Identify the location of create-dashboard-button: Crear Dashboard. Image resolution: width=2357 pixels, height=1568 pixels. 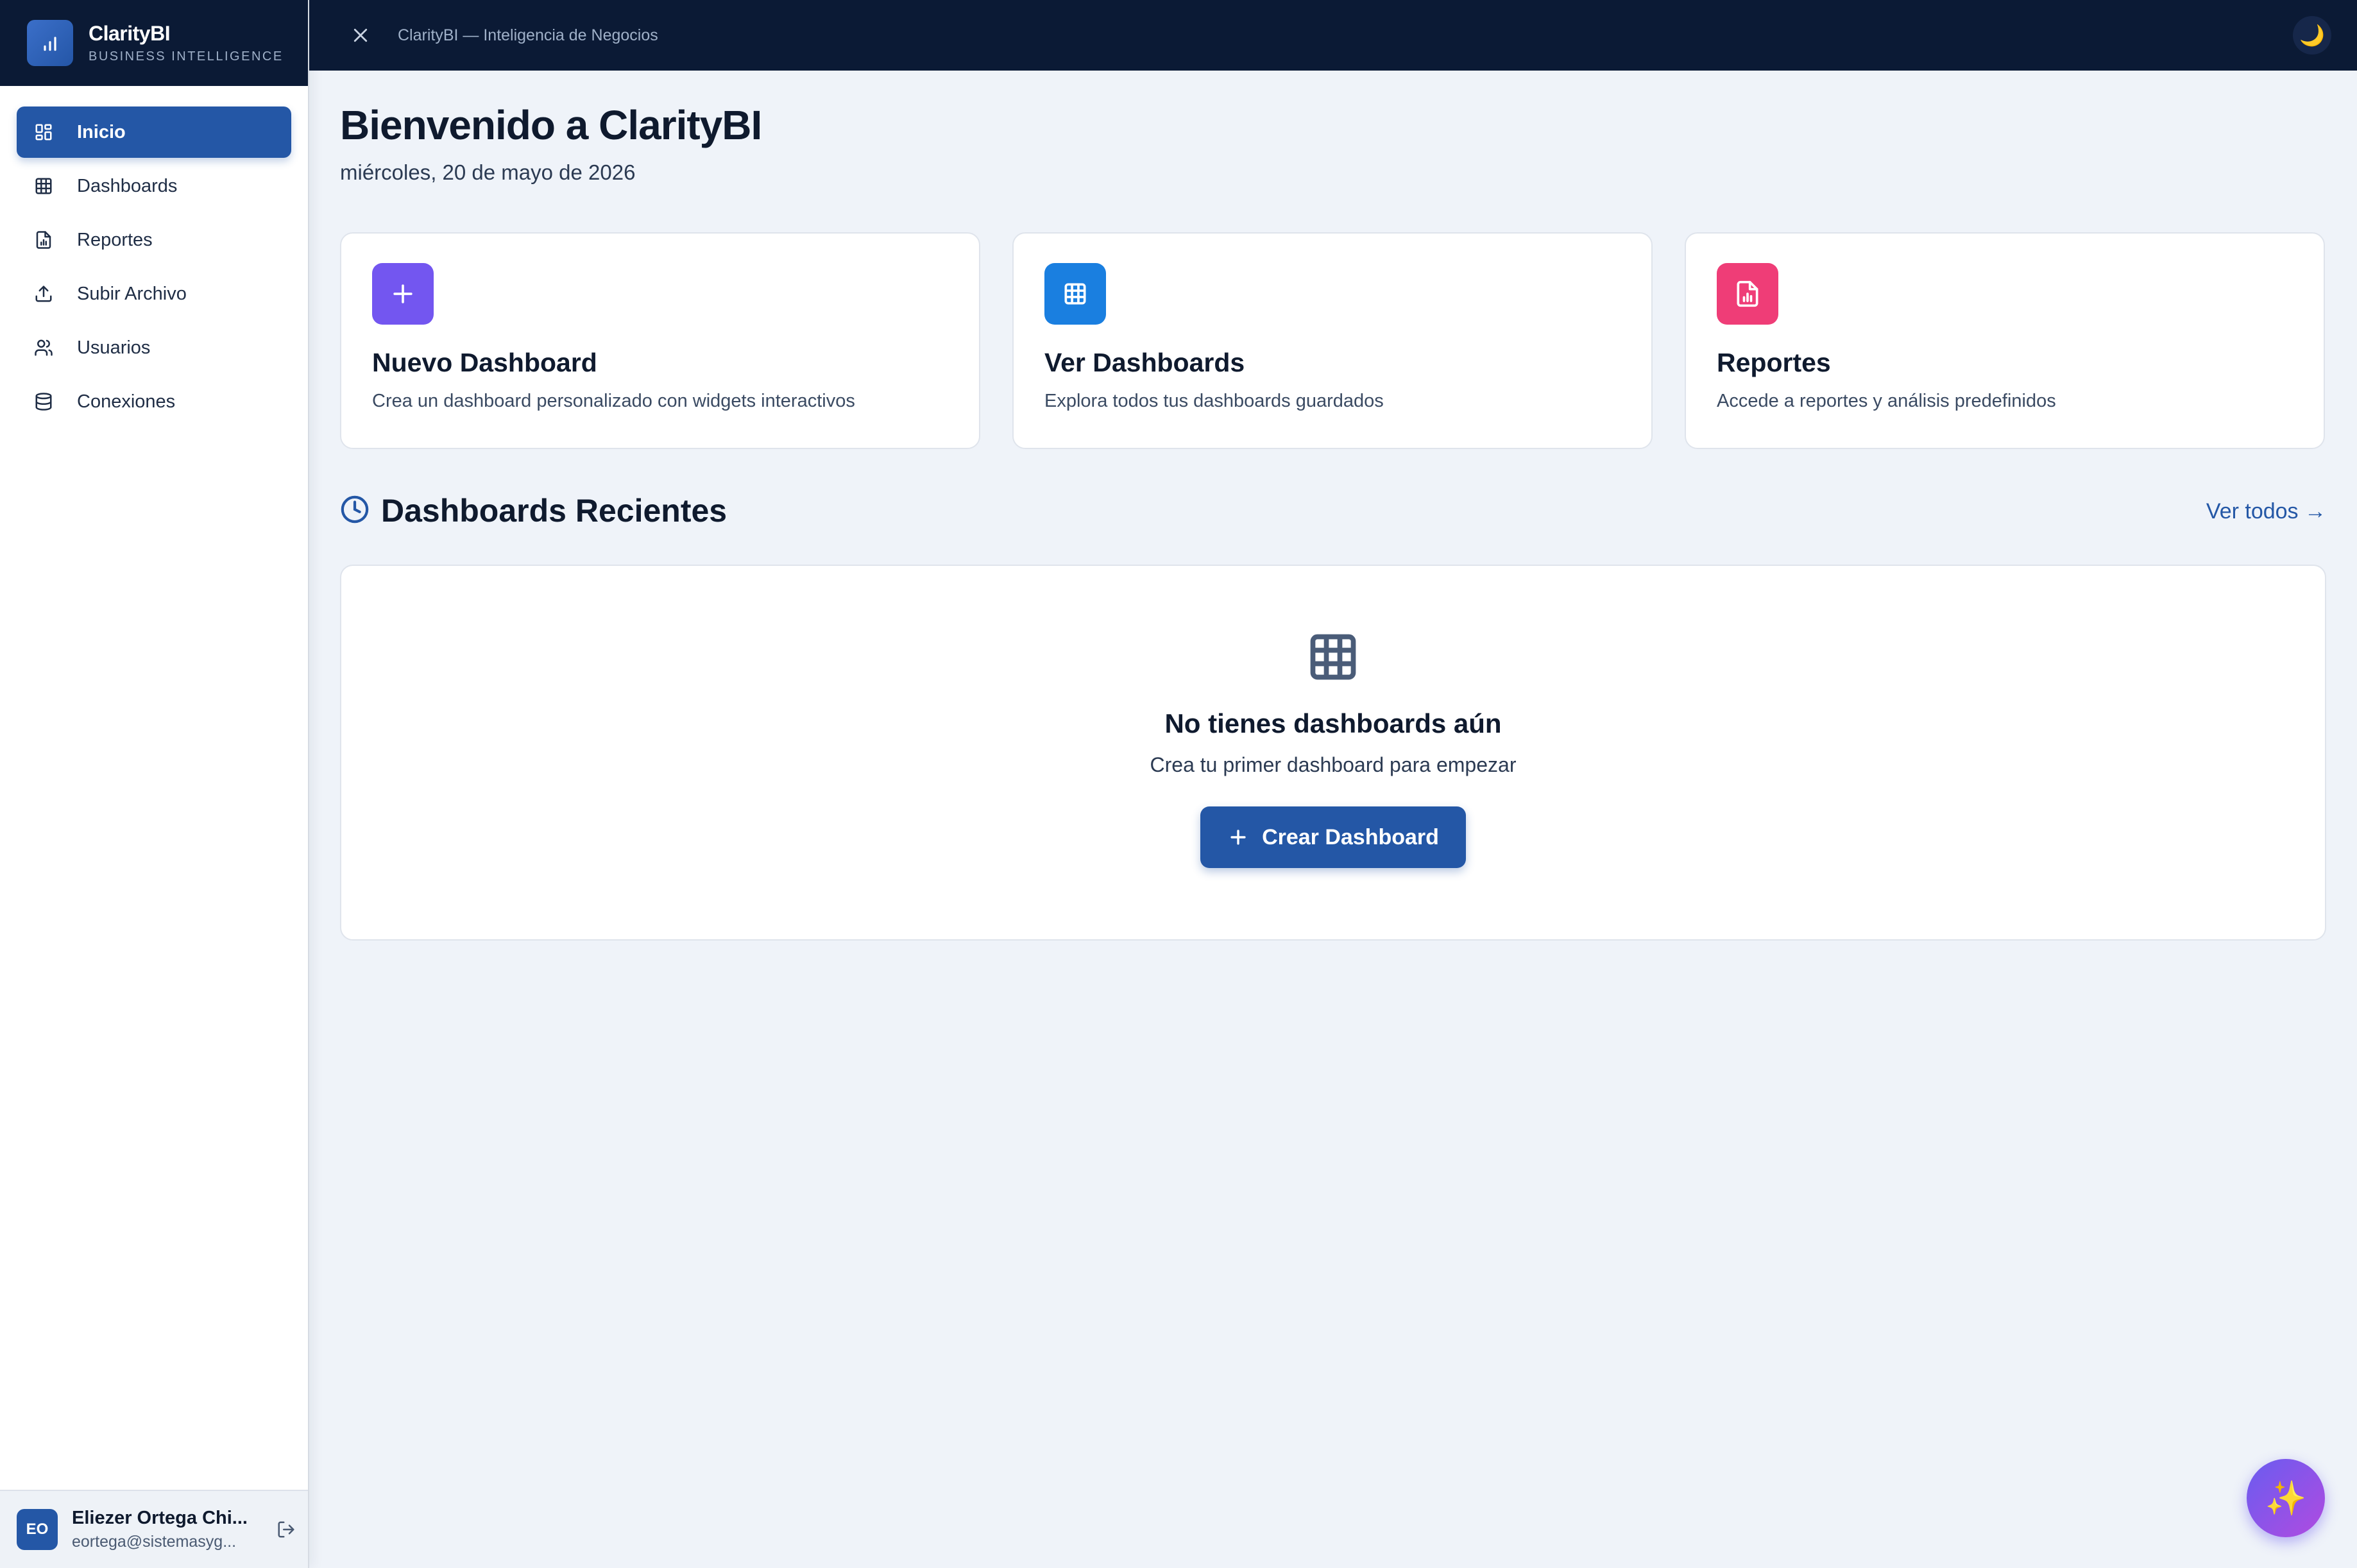
(1333, 837).